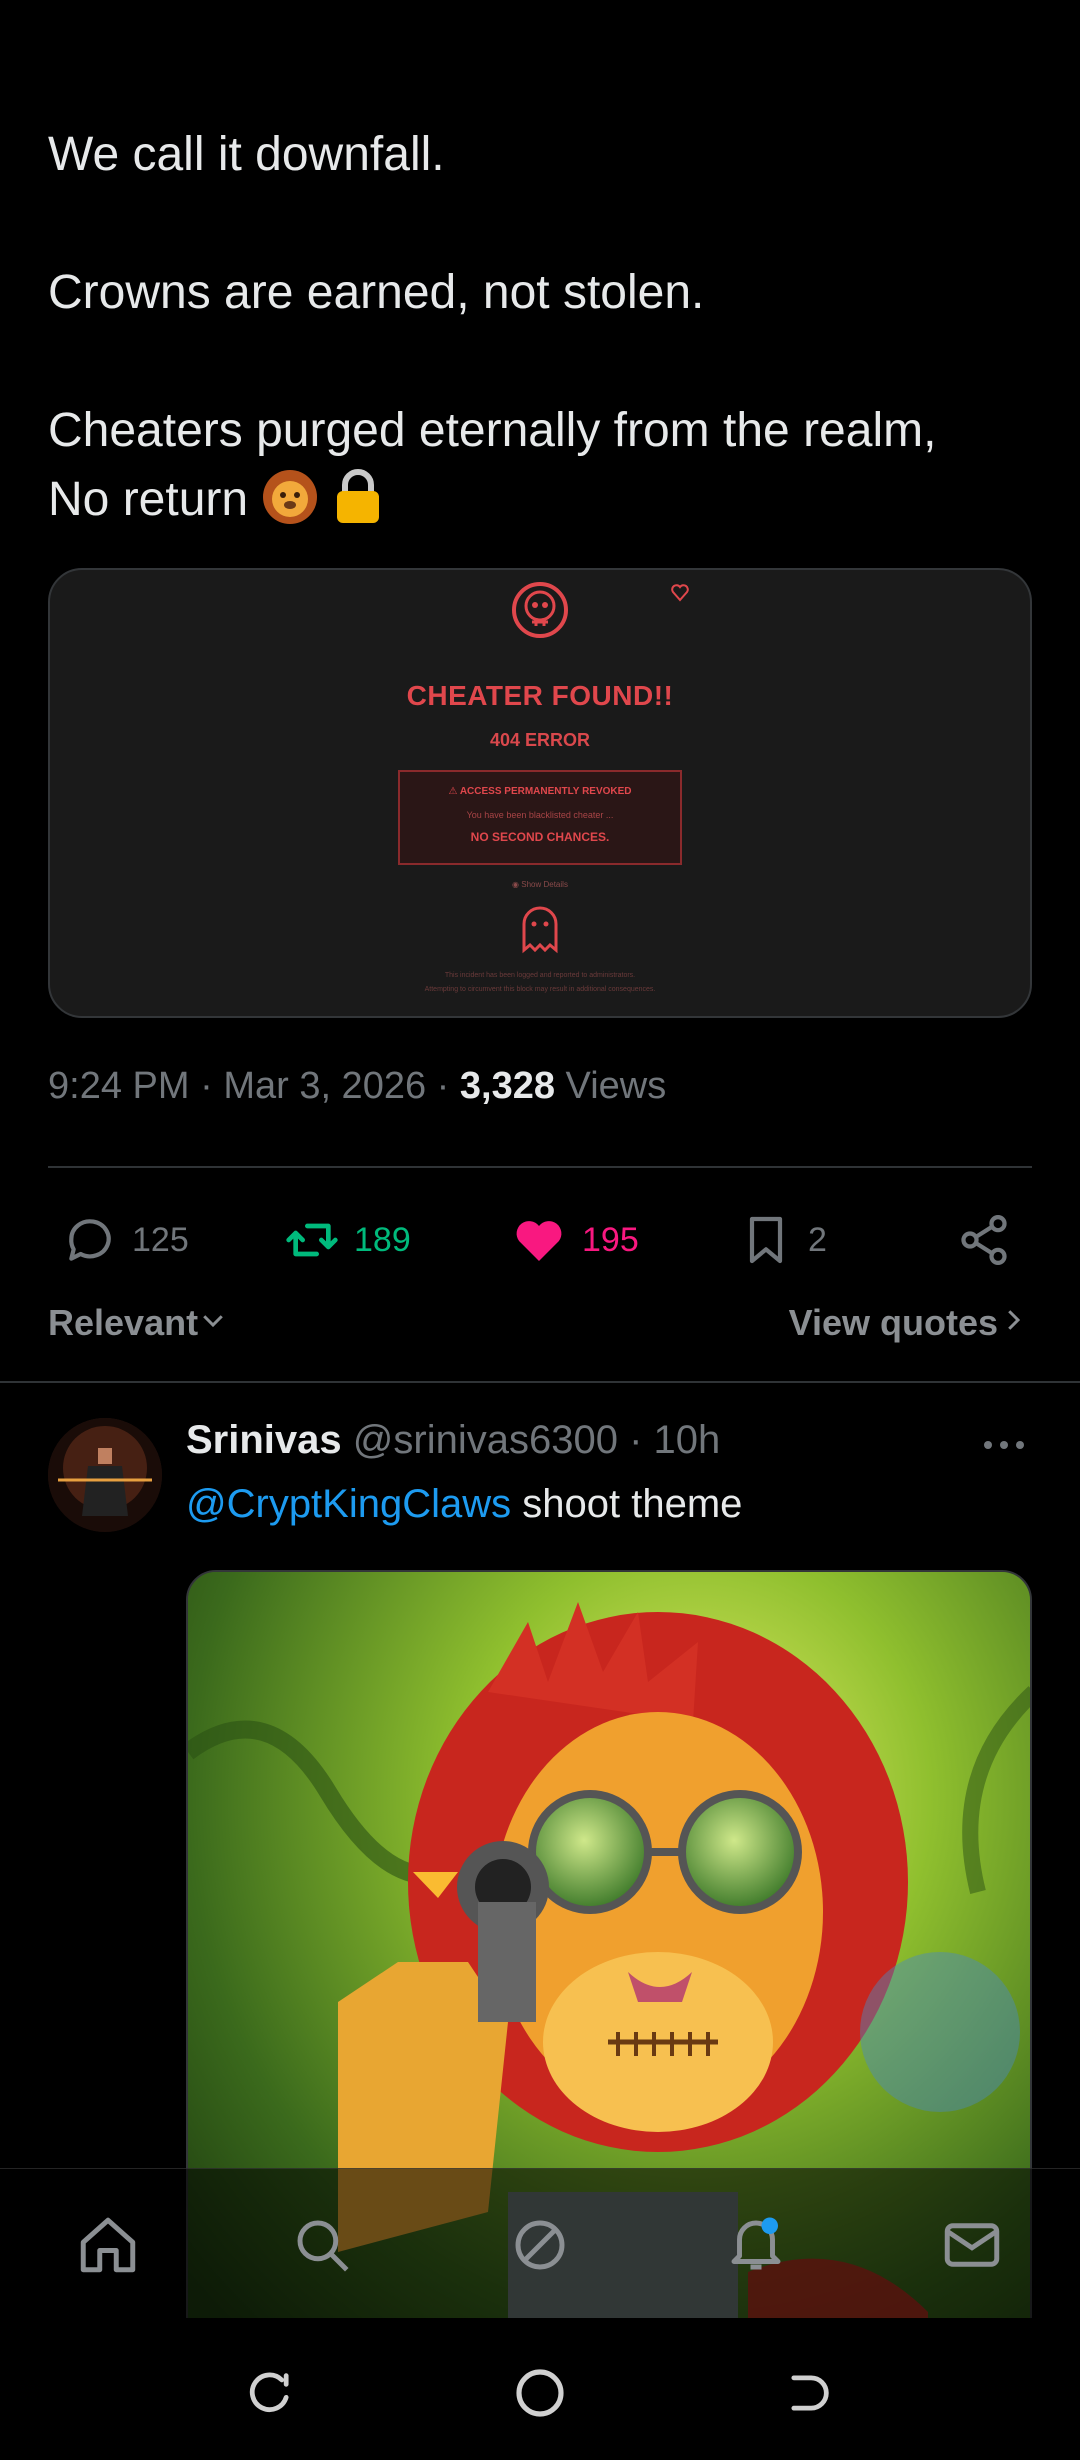 The height and width of the screenshot is (2460, 1080). Describe the element at coordinates (264, 1440) in the screenshot. I see `reply-author-name: Srinivas` at that location.